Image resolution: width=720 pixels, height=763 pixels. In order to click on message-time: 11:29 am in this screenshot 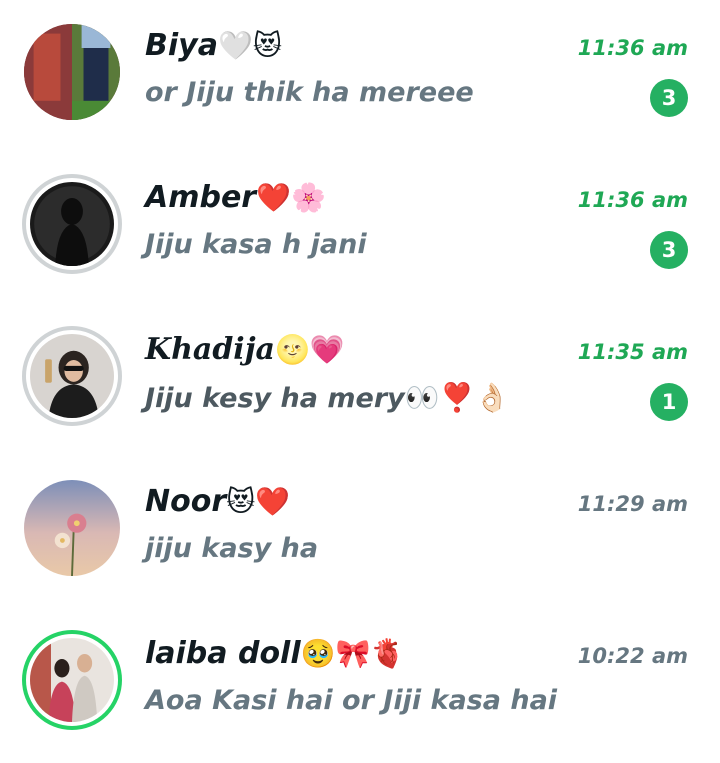, I will do `click(632, 504)`.